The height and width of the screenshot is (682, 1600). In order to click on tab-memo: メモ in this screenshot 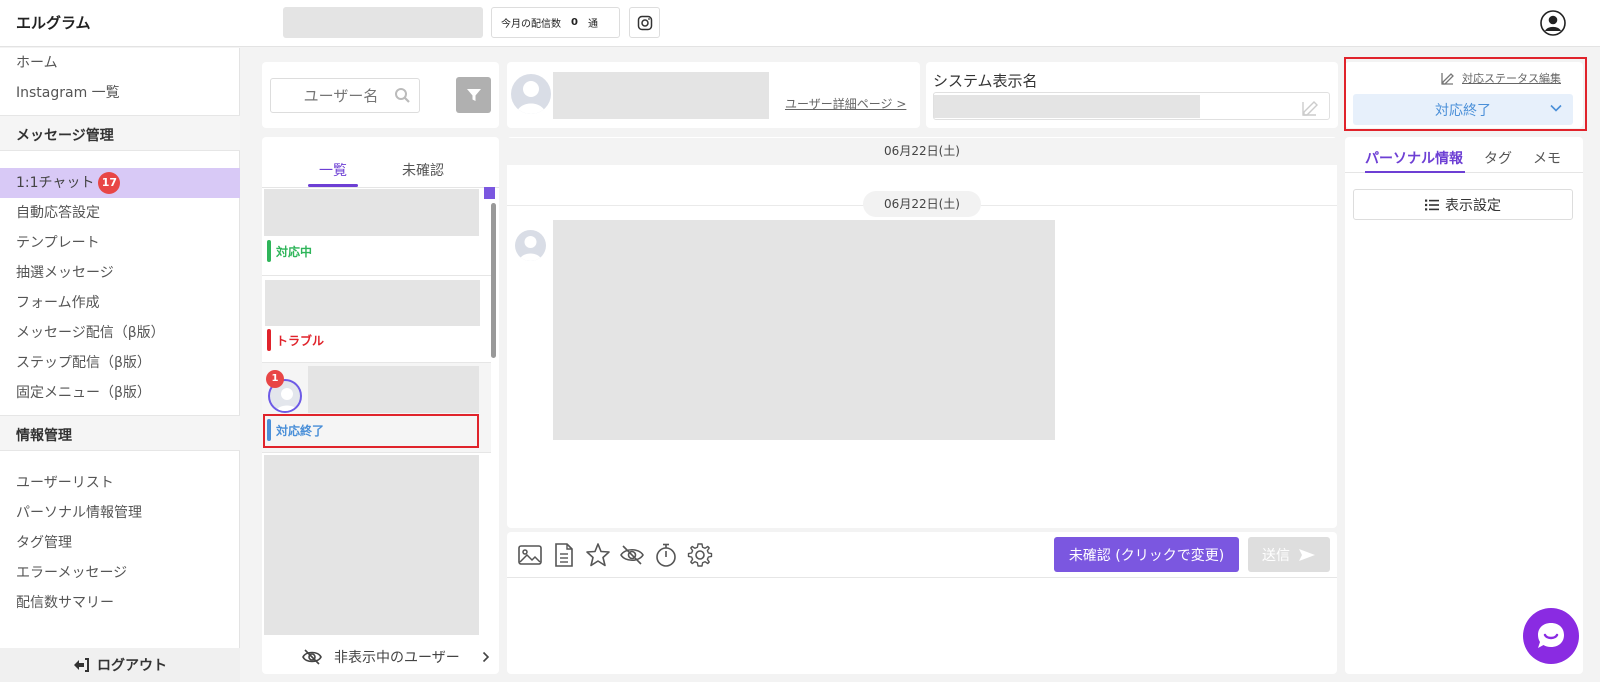, I will do `click(1547, 158)`.